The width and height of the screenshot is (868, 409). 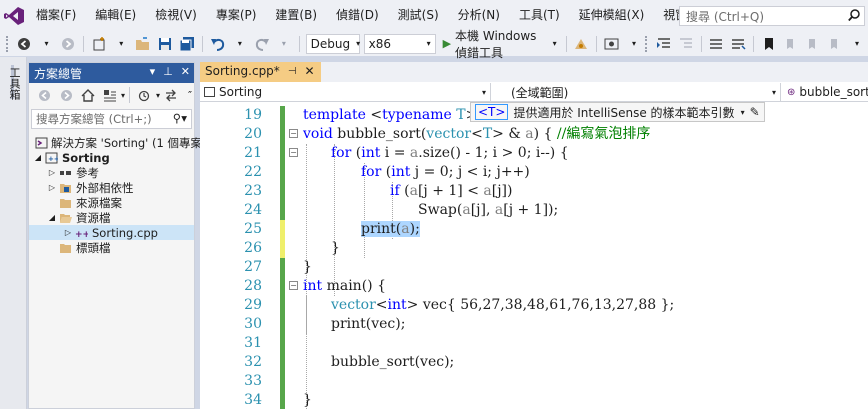 What do you see at coordinates (612, 44) in the screenshot?
I see `screenshot-icon` at bounding box center [612, 44].